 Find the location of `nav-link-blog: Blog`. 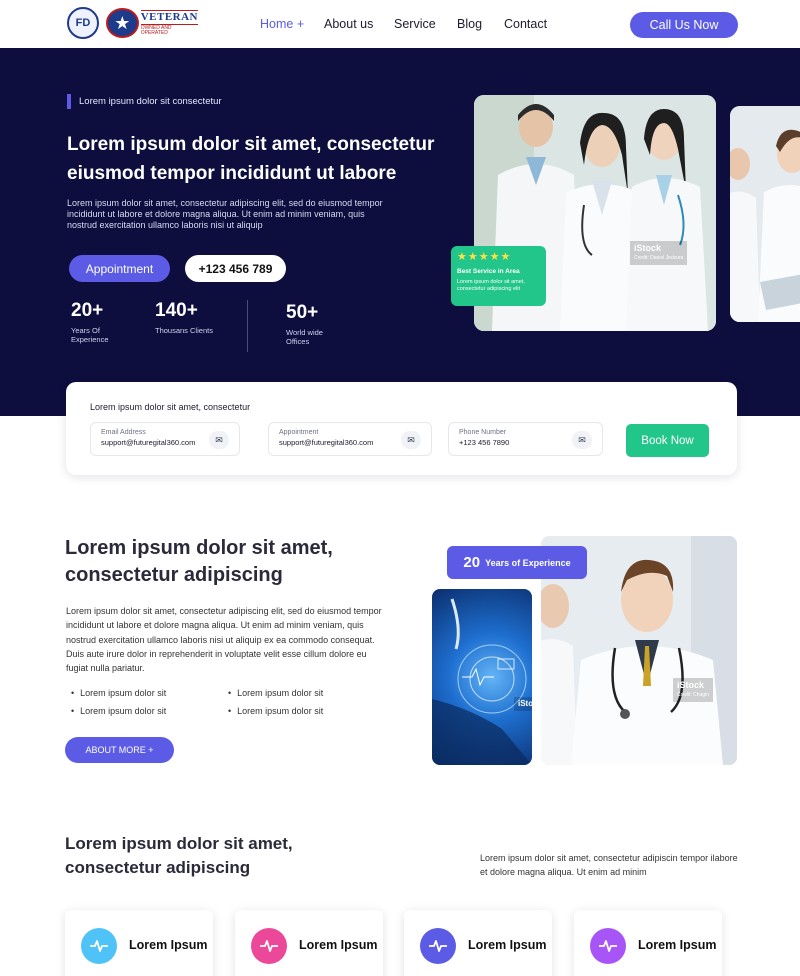

nav-link-blog: Blog is located at coordinates (469, 24).